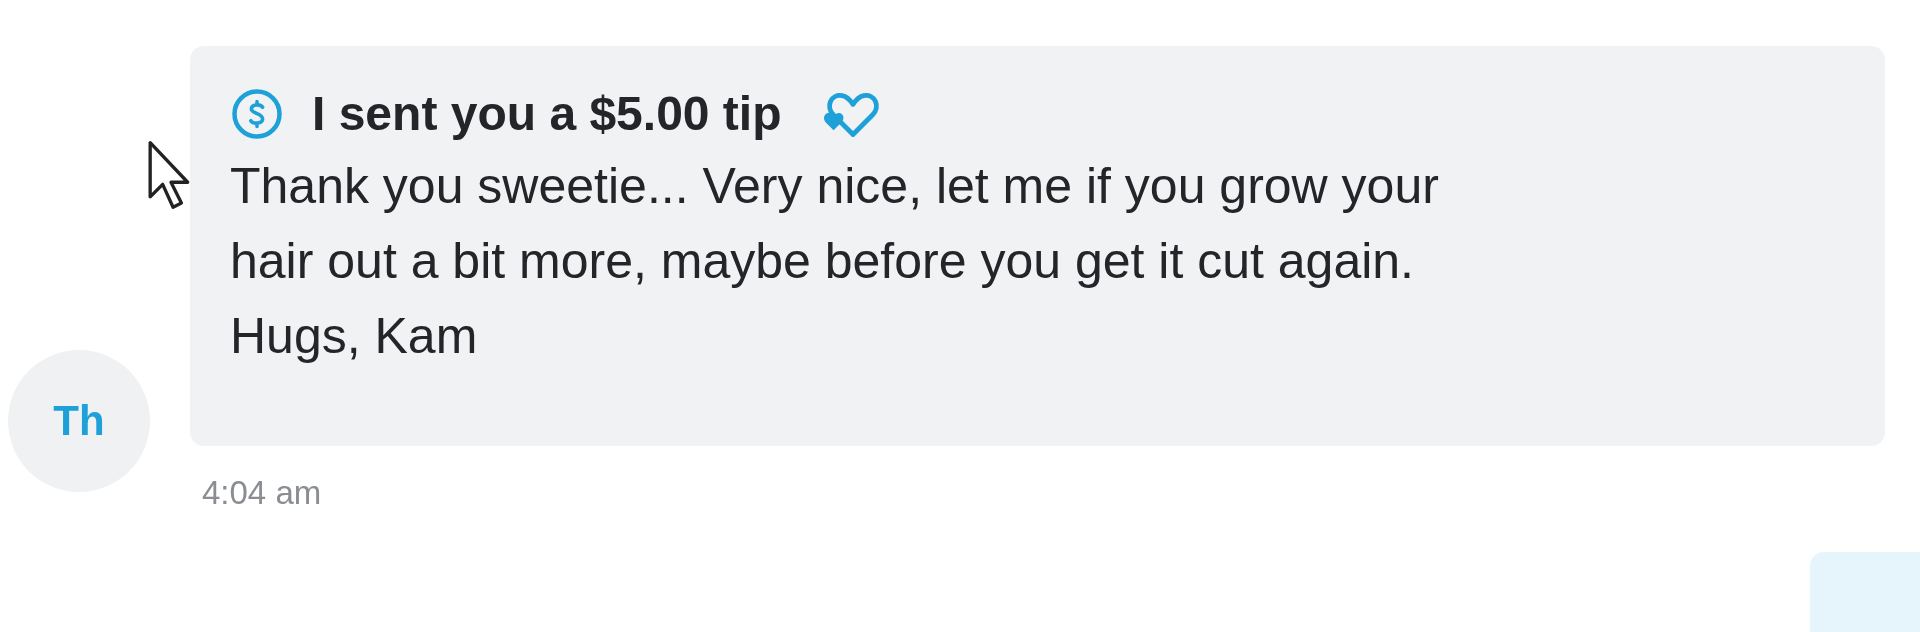  What do you see at coordinates (257, 113) in the screenshot?
I see `dollar-coin-icon` at bounding box center [257, 113].